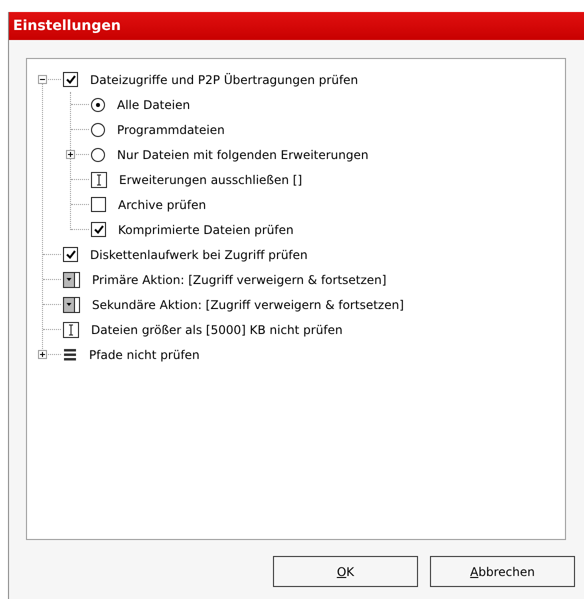  What do you see at coordinates (162, 205) in the screenshot?
I see `option-label: Archive prüfen` at bounding box center [162, 205].